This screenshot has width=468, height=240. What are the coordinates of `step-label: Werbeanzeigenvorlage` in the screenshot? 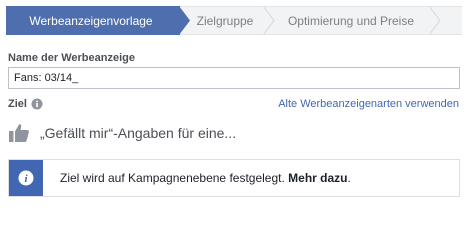 It's located at (91, 20).